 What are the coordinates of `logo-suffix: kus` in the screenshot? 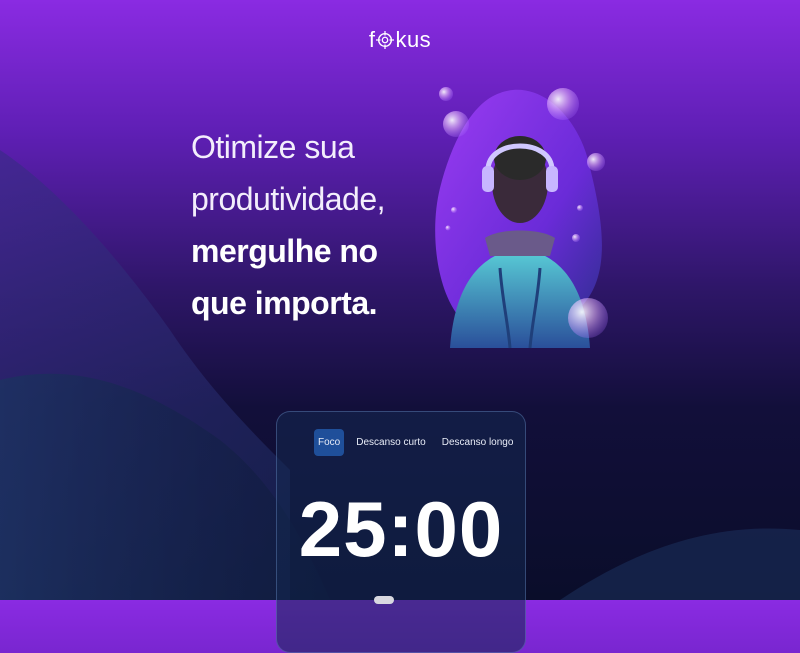 It's located at (413, 39).